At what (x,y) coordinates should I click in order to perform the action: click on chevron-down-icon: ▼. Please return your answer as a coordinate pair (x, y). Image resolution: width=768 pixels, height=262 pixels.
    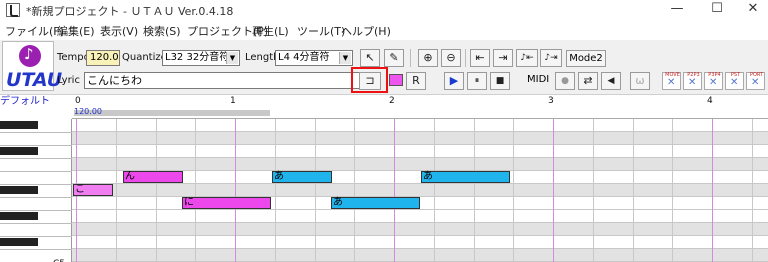
    Looking at the image, I should click on (345, 58).